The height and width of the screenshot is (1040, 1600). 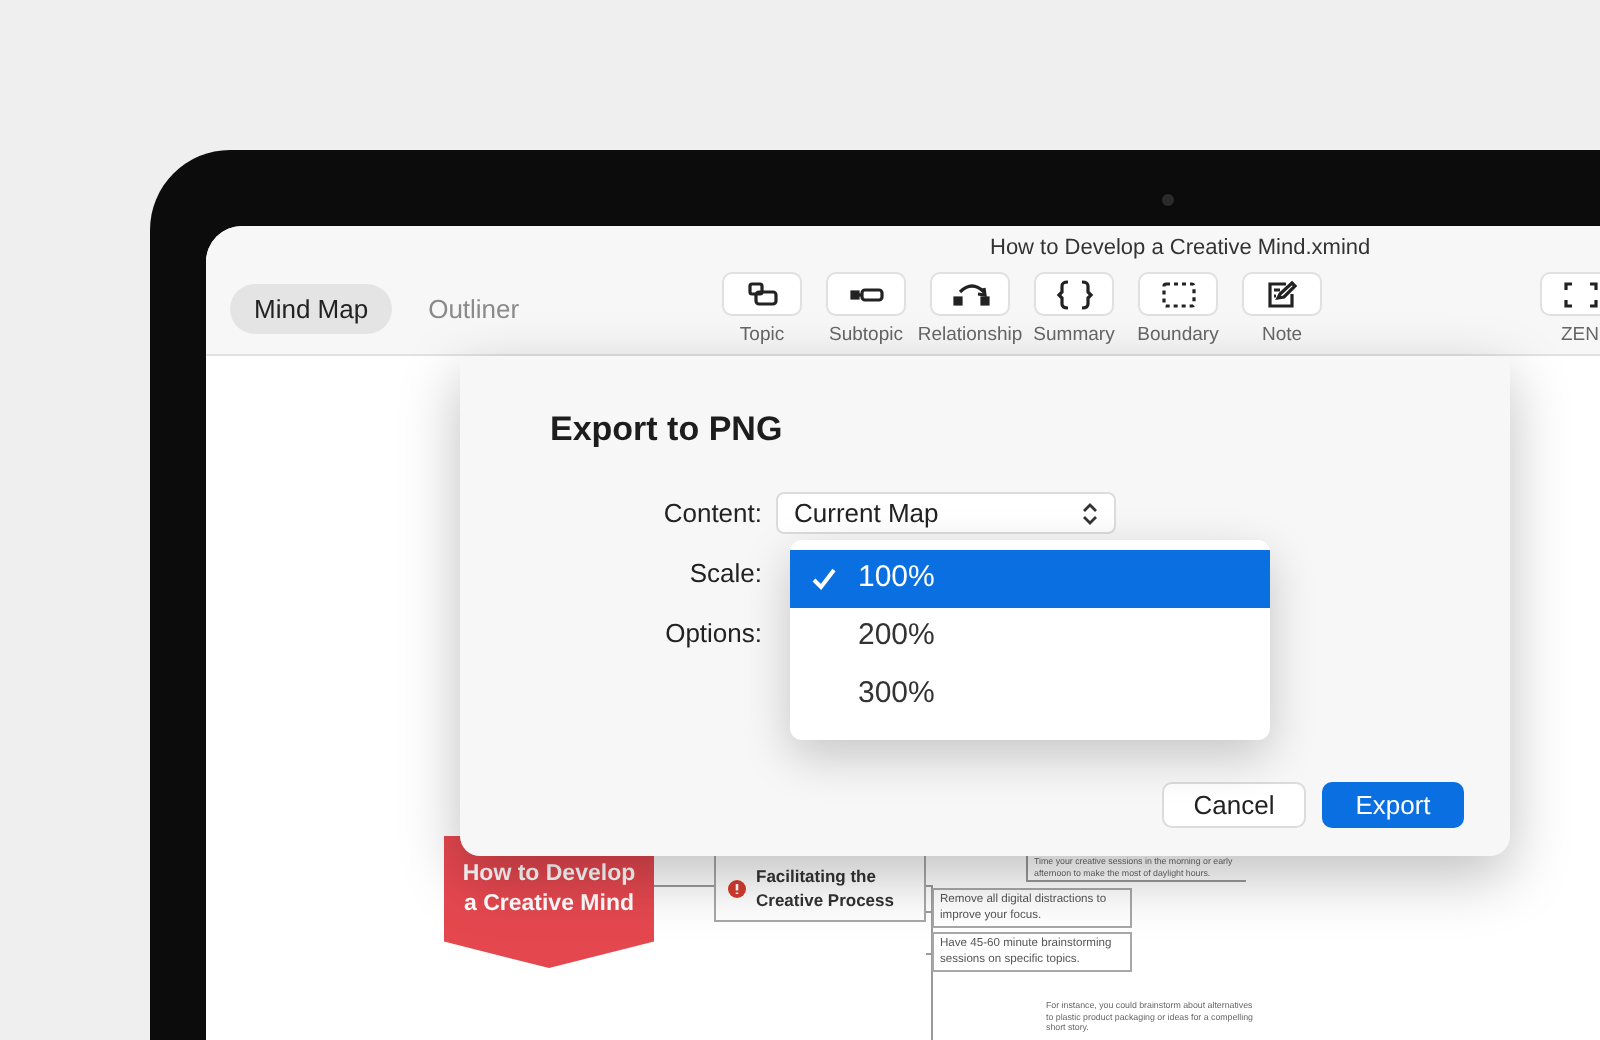 I want to click on field-label: Options:, so click(x=713, y=633).